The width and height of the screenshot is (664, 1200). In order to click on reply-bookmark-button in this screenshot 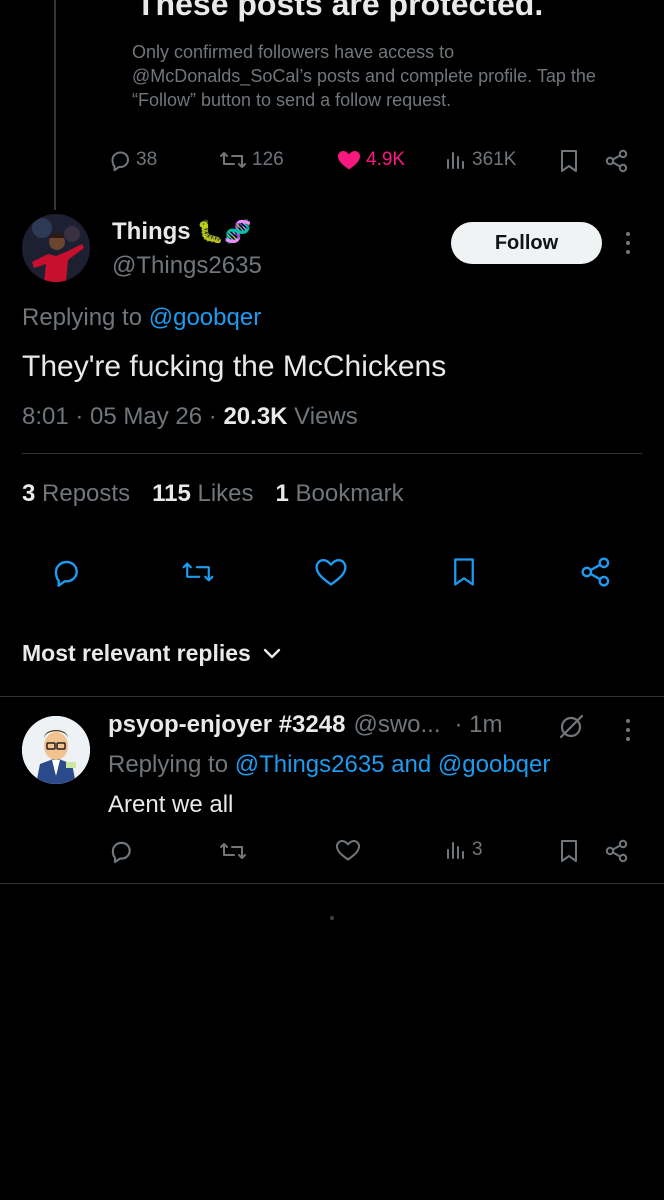, I will do `click(569, 851)`.